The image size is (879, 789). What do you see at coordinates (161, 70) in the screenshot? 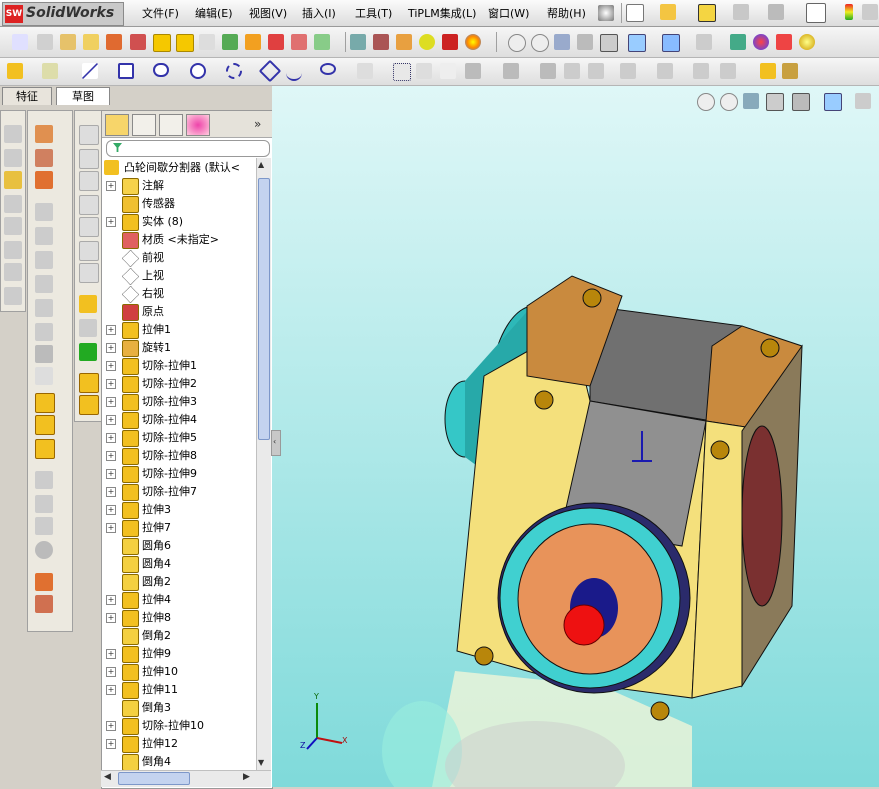
I see `slot-icon` at bounding box center [161, 70].